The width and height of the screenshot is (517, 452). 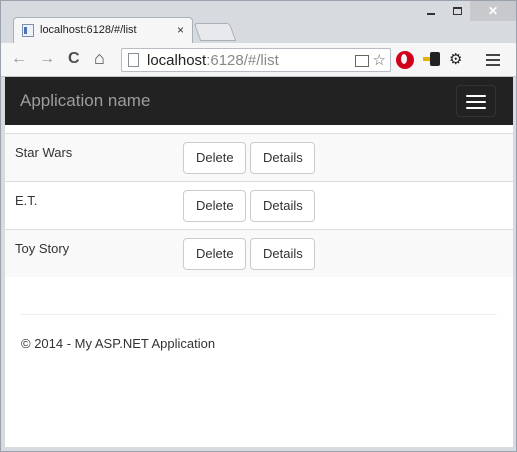 I want to click on list-item: Toy Story Delete Details, so click(x=259, y=253).